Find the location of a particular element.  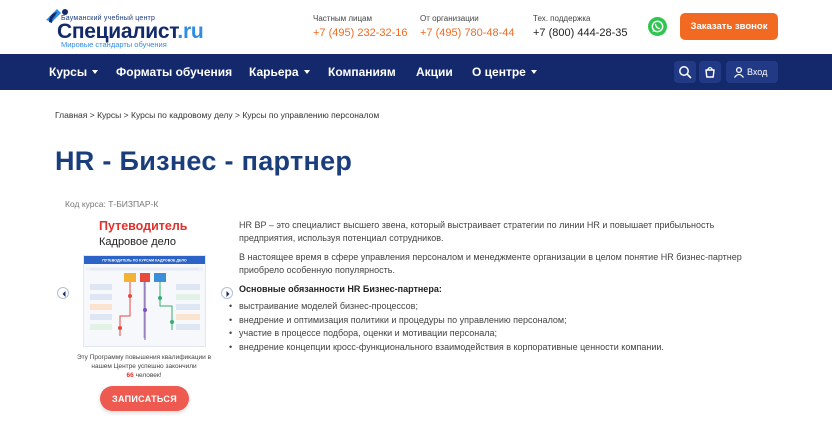

guide-title: Путеводитель is located at coordinates (143, 226).